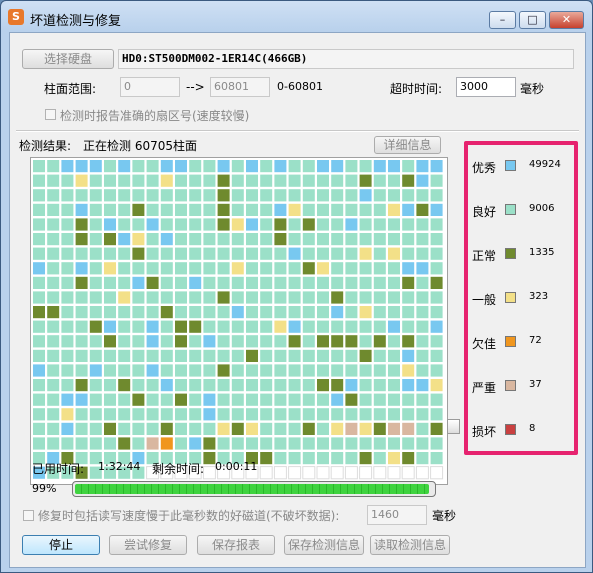 The image size is (593, 573). I want to click on minimize-button: –, so click(502, 20).